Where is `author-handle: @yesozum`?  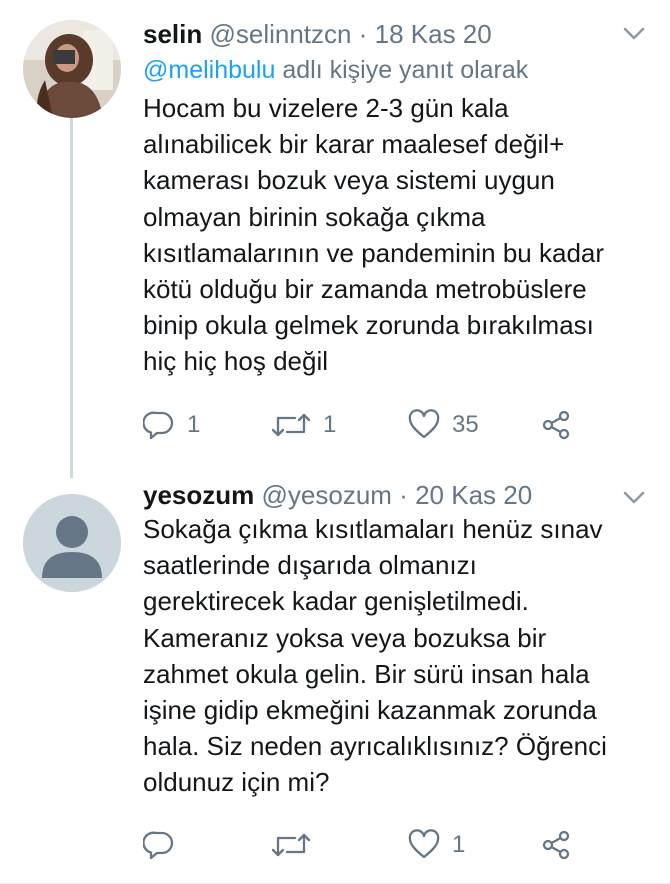 author-handle: @yesozum is located at coordinates (327, 495).